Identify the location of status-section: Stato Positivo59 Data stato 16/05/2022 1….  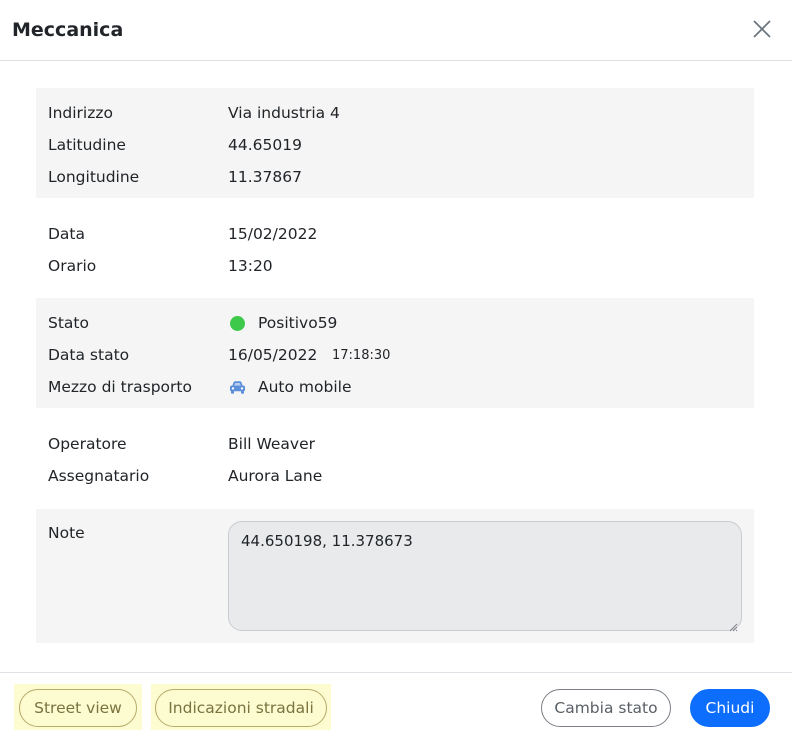
(395, 353).